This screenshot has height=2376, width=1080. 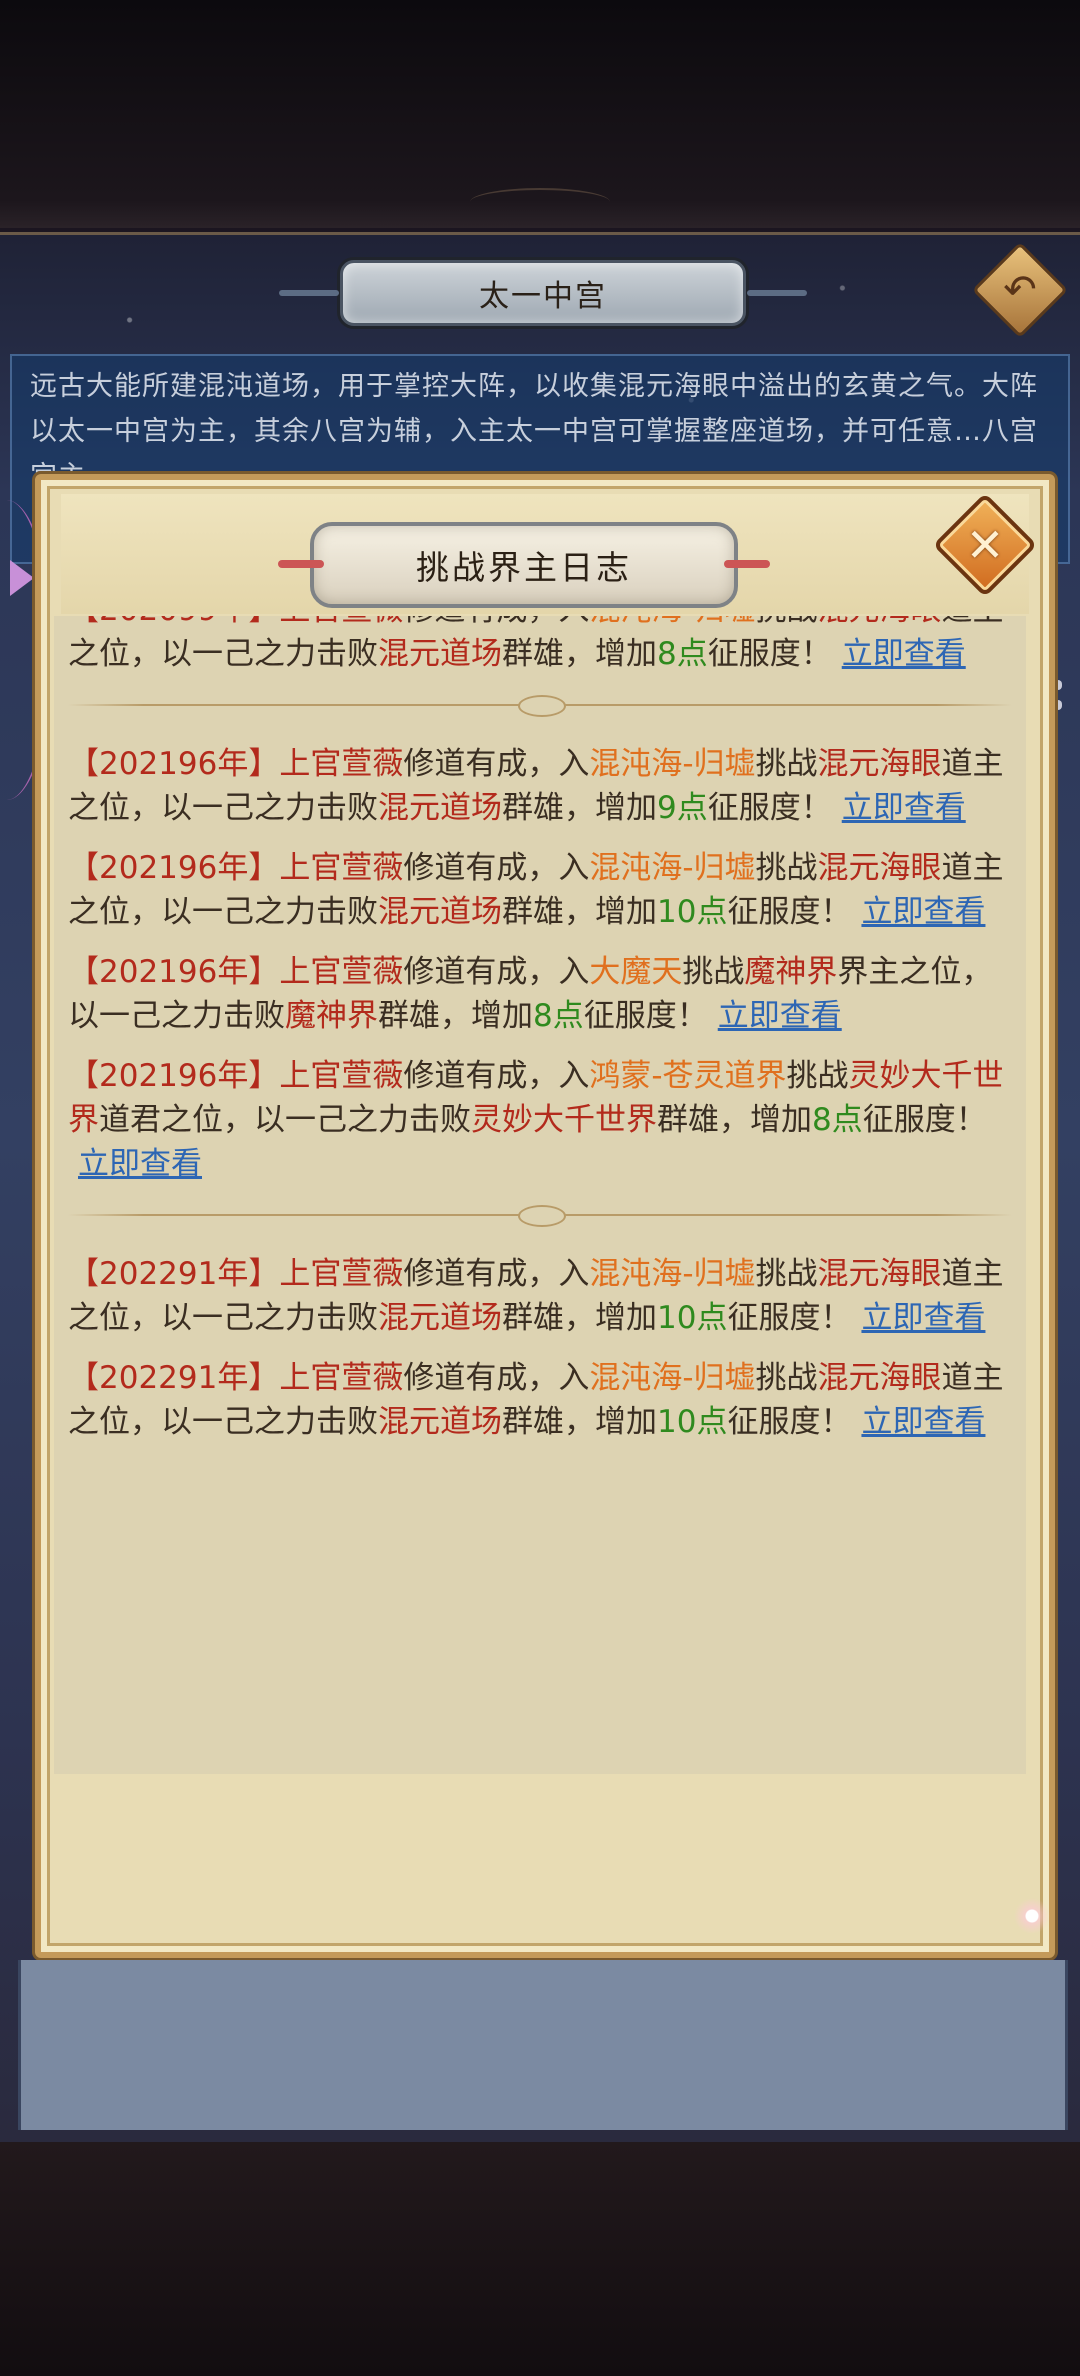 I want to click on bottom-band, so click(x=540, y=2259).